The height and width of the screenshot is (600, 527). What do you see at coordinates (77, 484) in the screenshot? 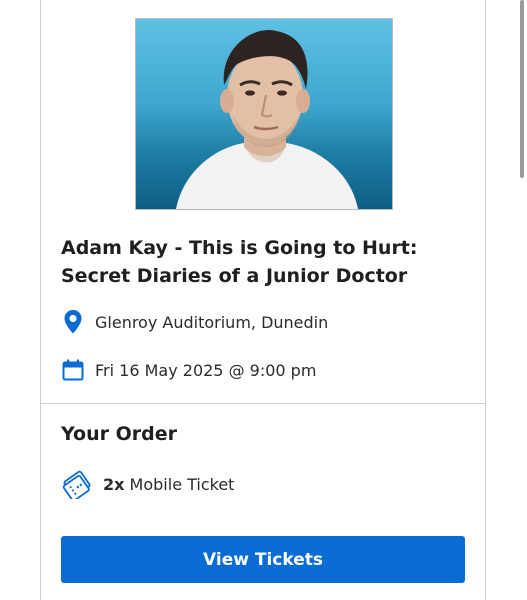
I see `mobile-ticket-icon` at bounding box center [77, 484].